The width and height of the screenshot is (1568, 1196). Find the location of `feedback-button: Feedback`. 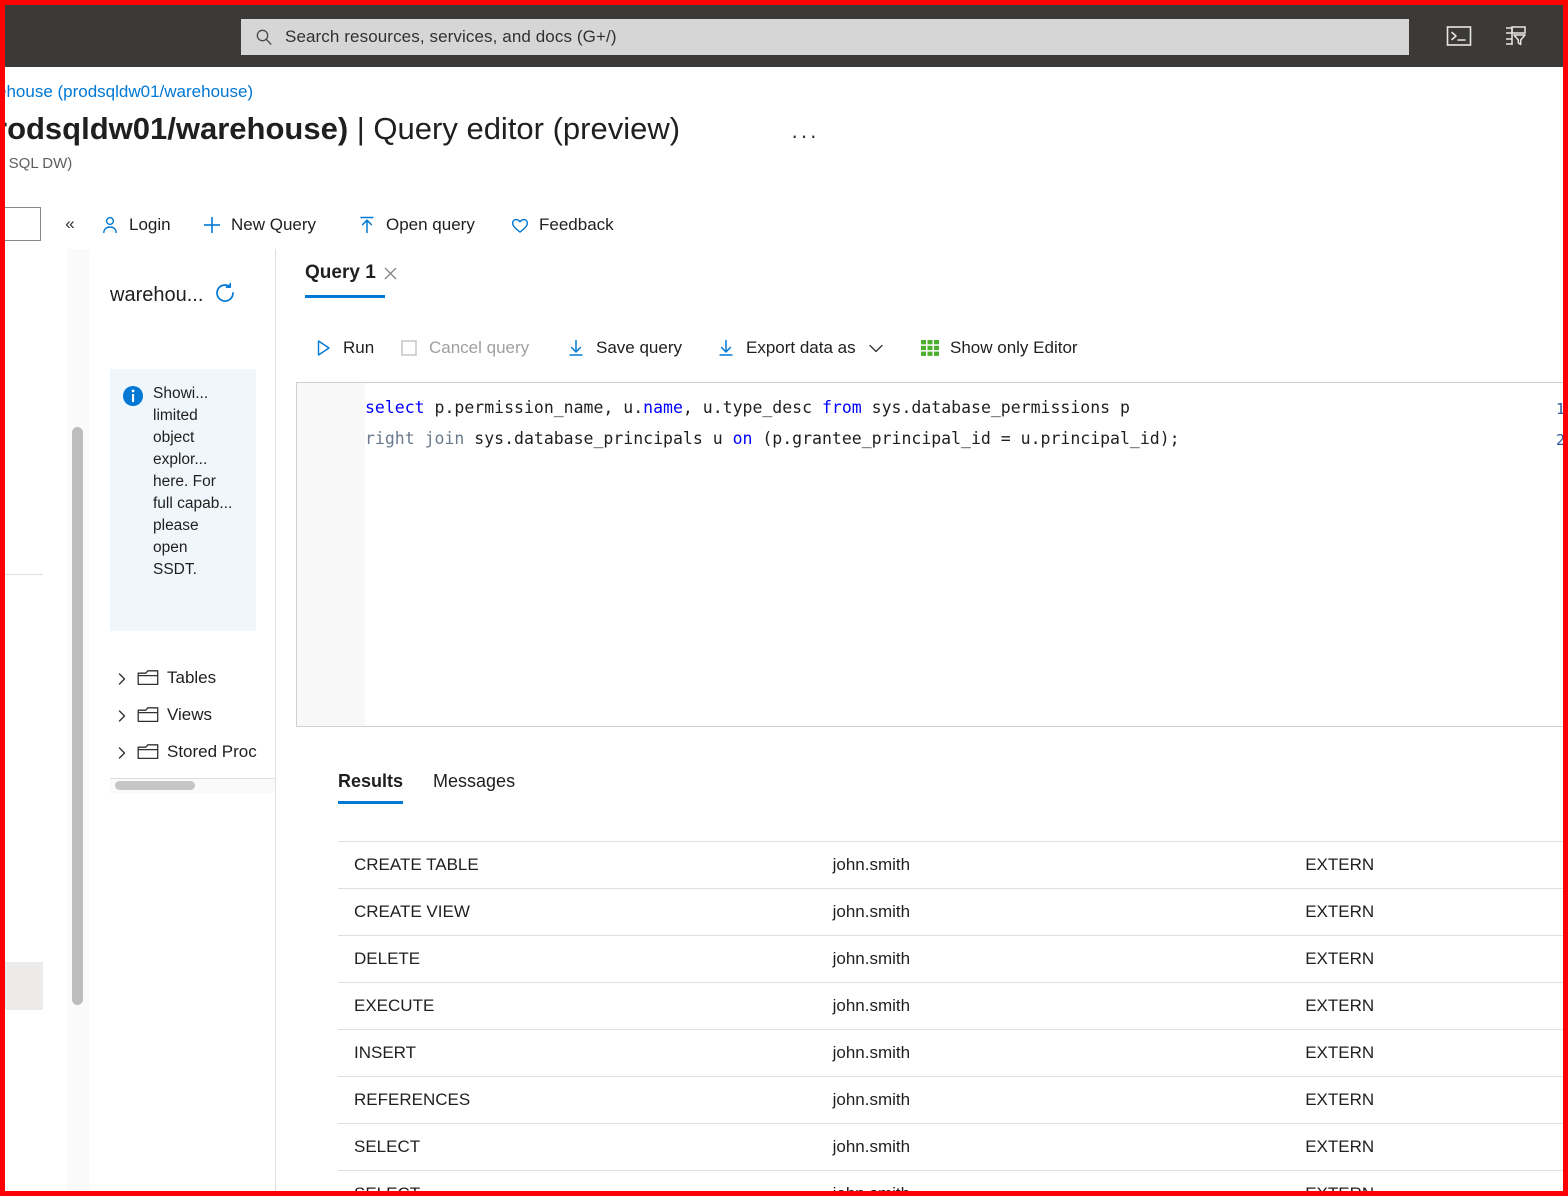

feedback-button: Feedback is located at coordinates (562, 225).